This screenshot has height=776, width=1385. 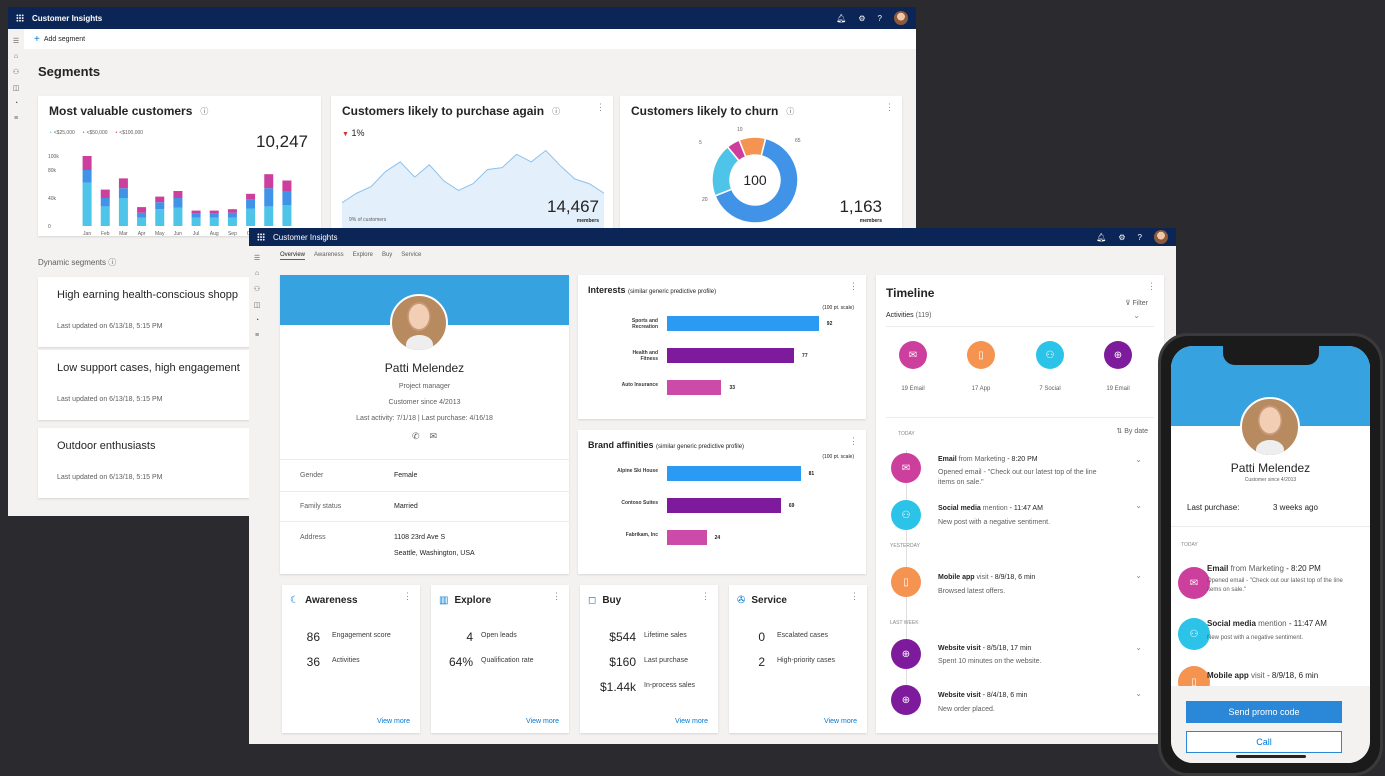 What do you see at coordinates (37, 39) in the screenshot?
I see `add-icon: +` at bounding box center [37, 39].